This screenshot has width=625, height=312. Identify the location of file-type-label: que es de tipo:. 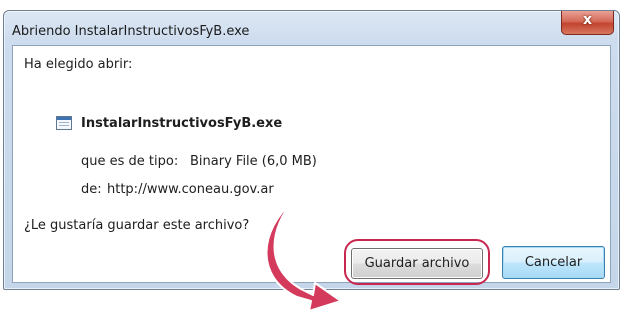
(130, 161).